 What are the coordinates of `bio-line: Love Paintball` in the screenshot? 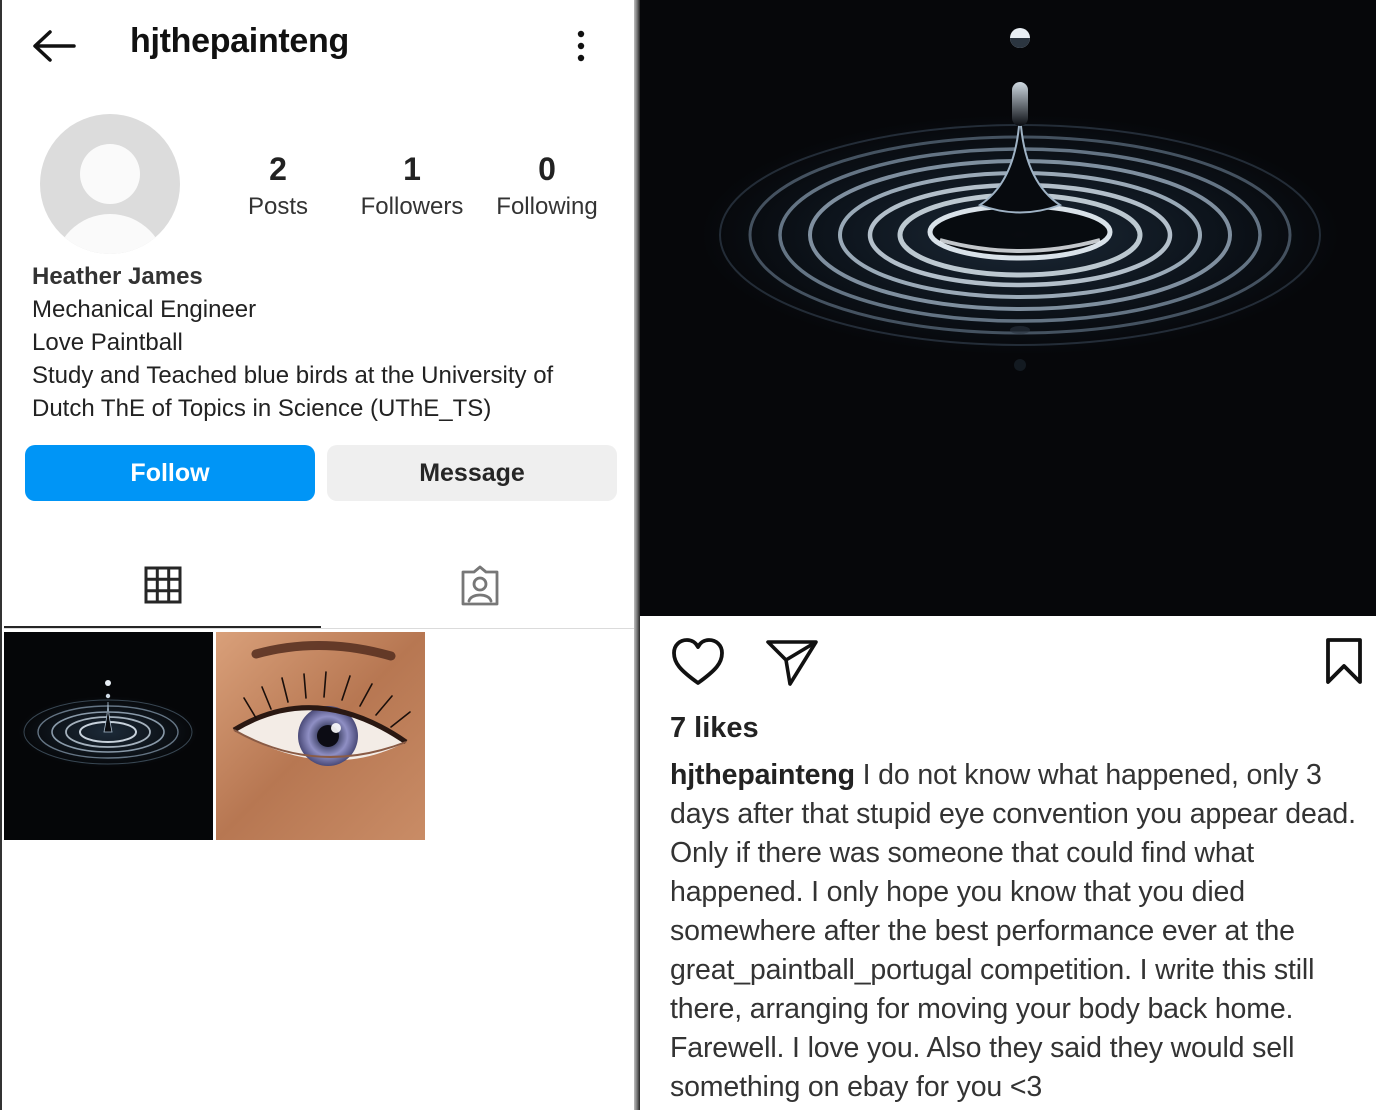 It's located at (107, 342).